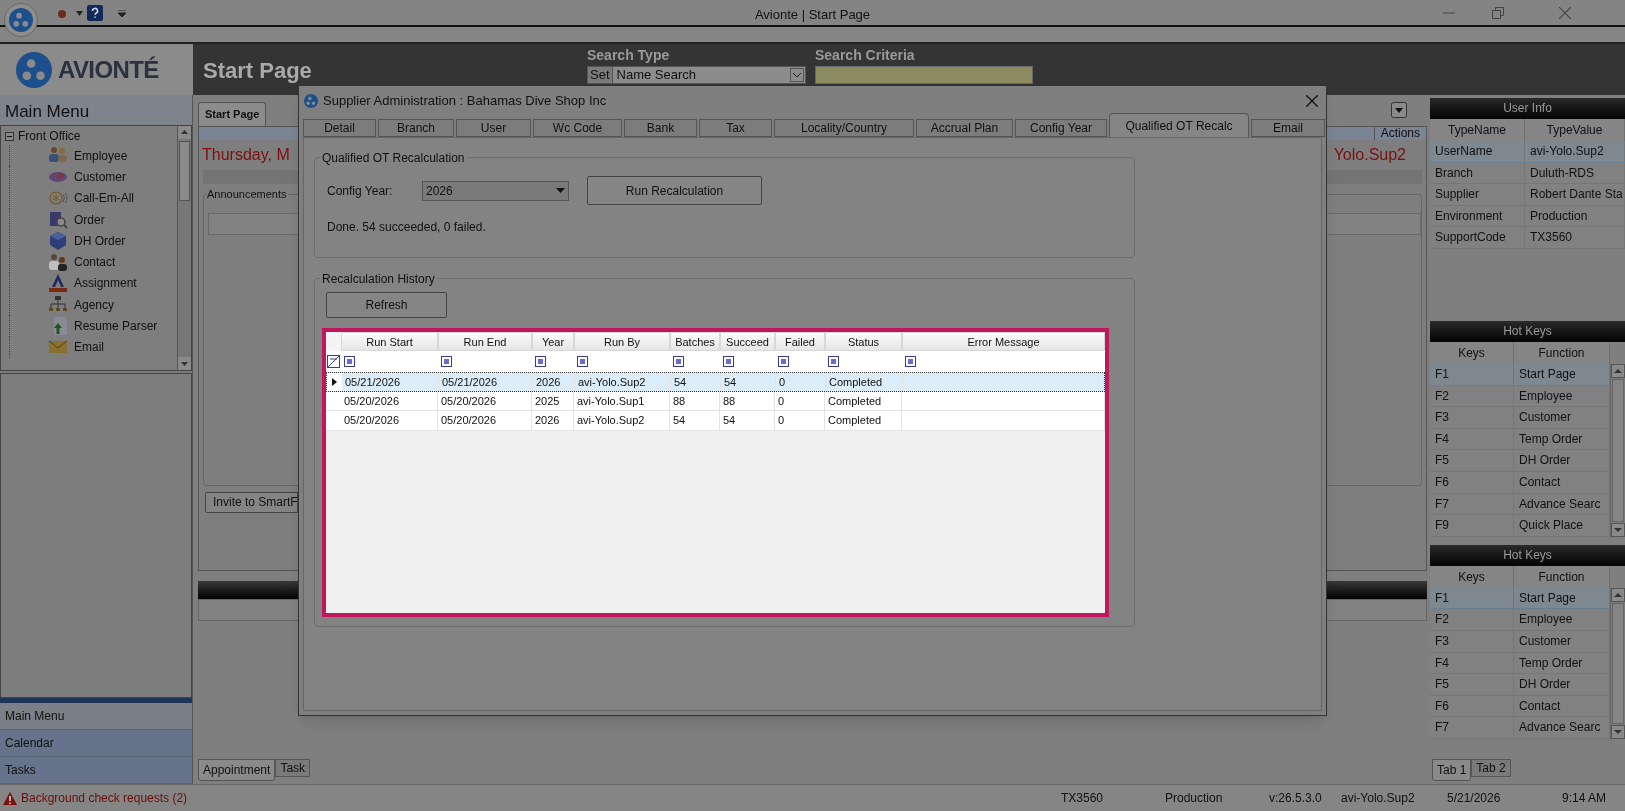 The width and height of the screenshot is (1625, 811). I want to click on bottom-tab: Appointment, so click(237, 770).